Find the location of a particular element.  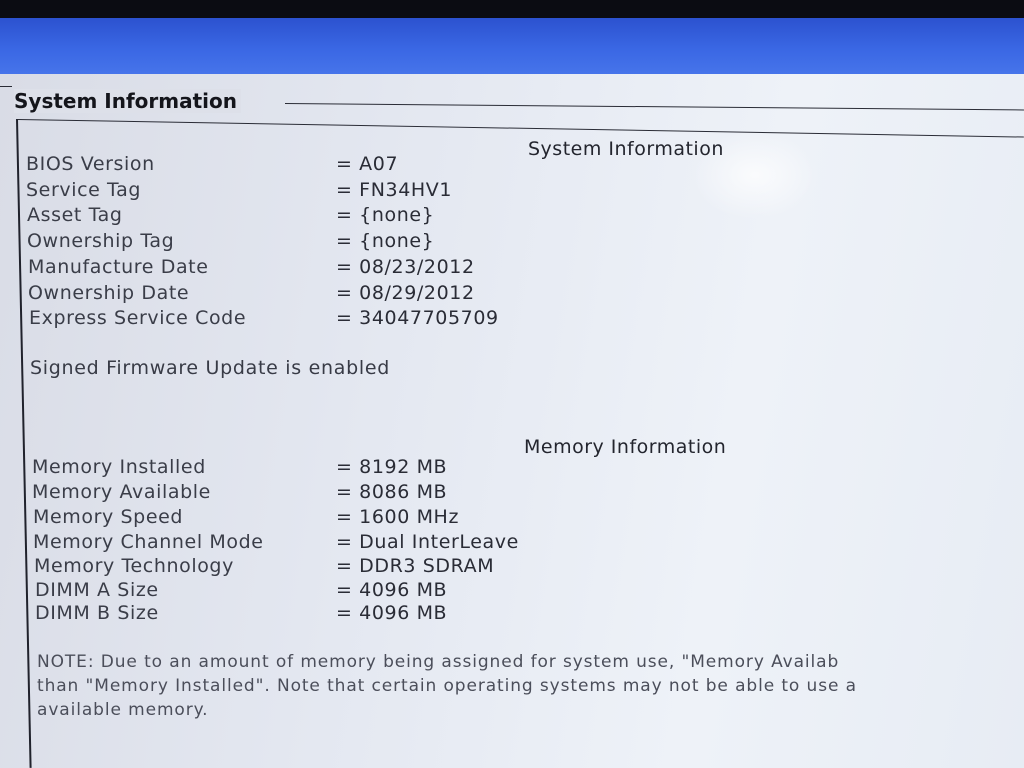

note-line: available memory. is located at coordinates (123, 710).